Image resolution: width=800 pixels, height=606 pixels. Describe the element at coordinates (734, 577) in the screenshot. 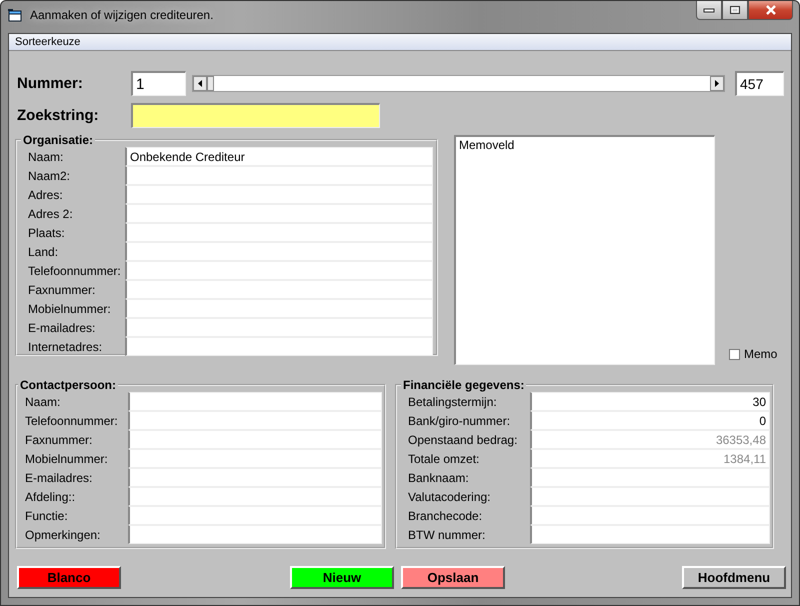

I see `action-button: Hoofdmenu` at that location.